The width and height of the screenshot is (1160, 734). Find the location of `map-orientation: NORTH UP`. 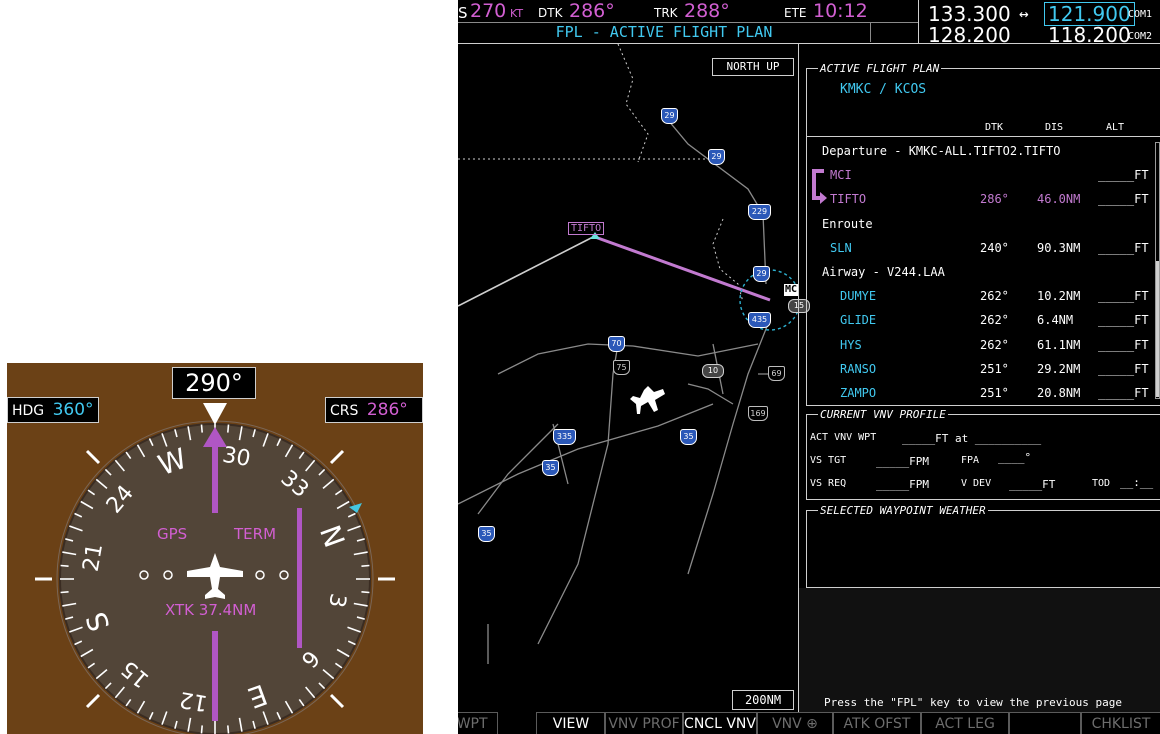

map-orientation: NORTH UP is located at coordinates (753, 67).